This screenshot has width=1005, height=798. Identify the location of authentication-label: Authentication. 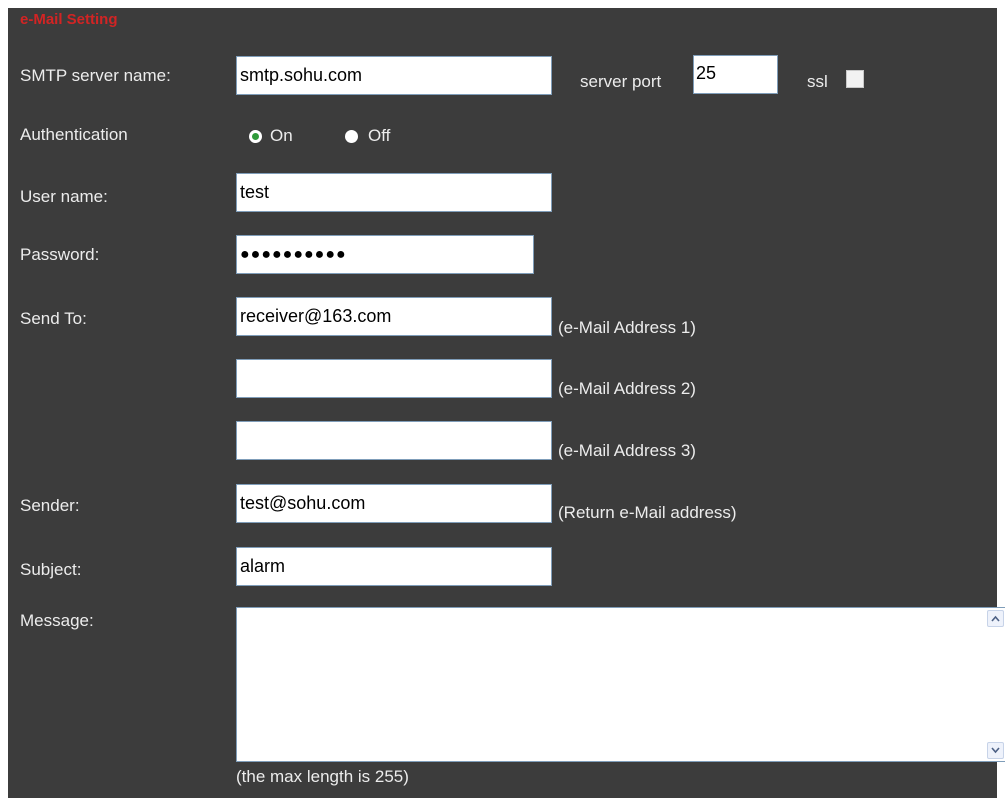
(74, 134).